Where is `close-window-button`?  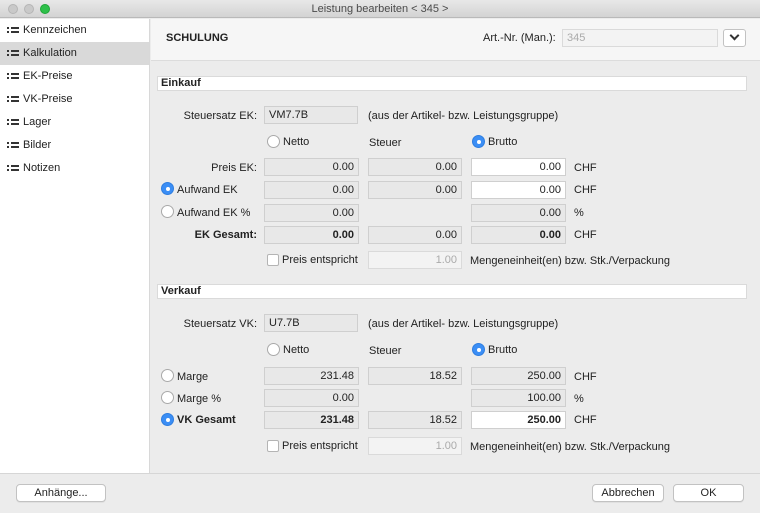
close-window-button is located at coordinates (13, 9).